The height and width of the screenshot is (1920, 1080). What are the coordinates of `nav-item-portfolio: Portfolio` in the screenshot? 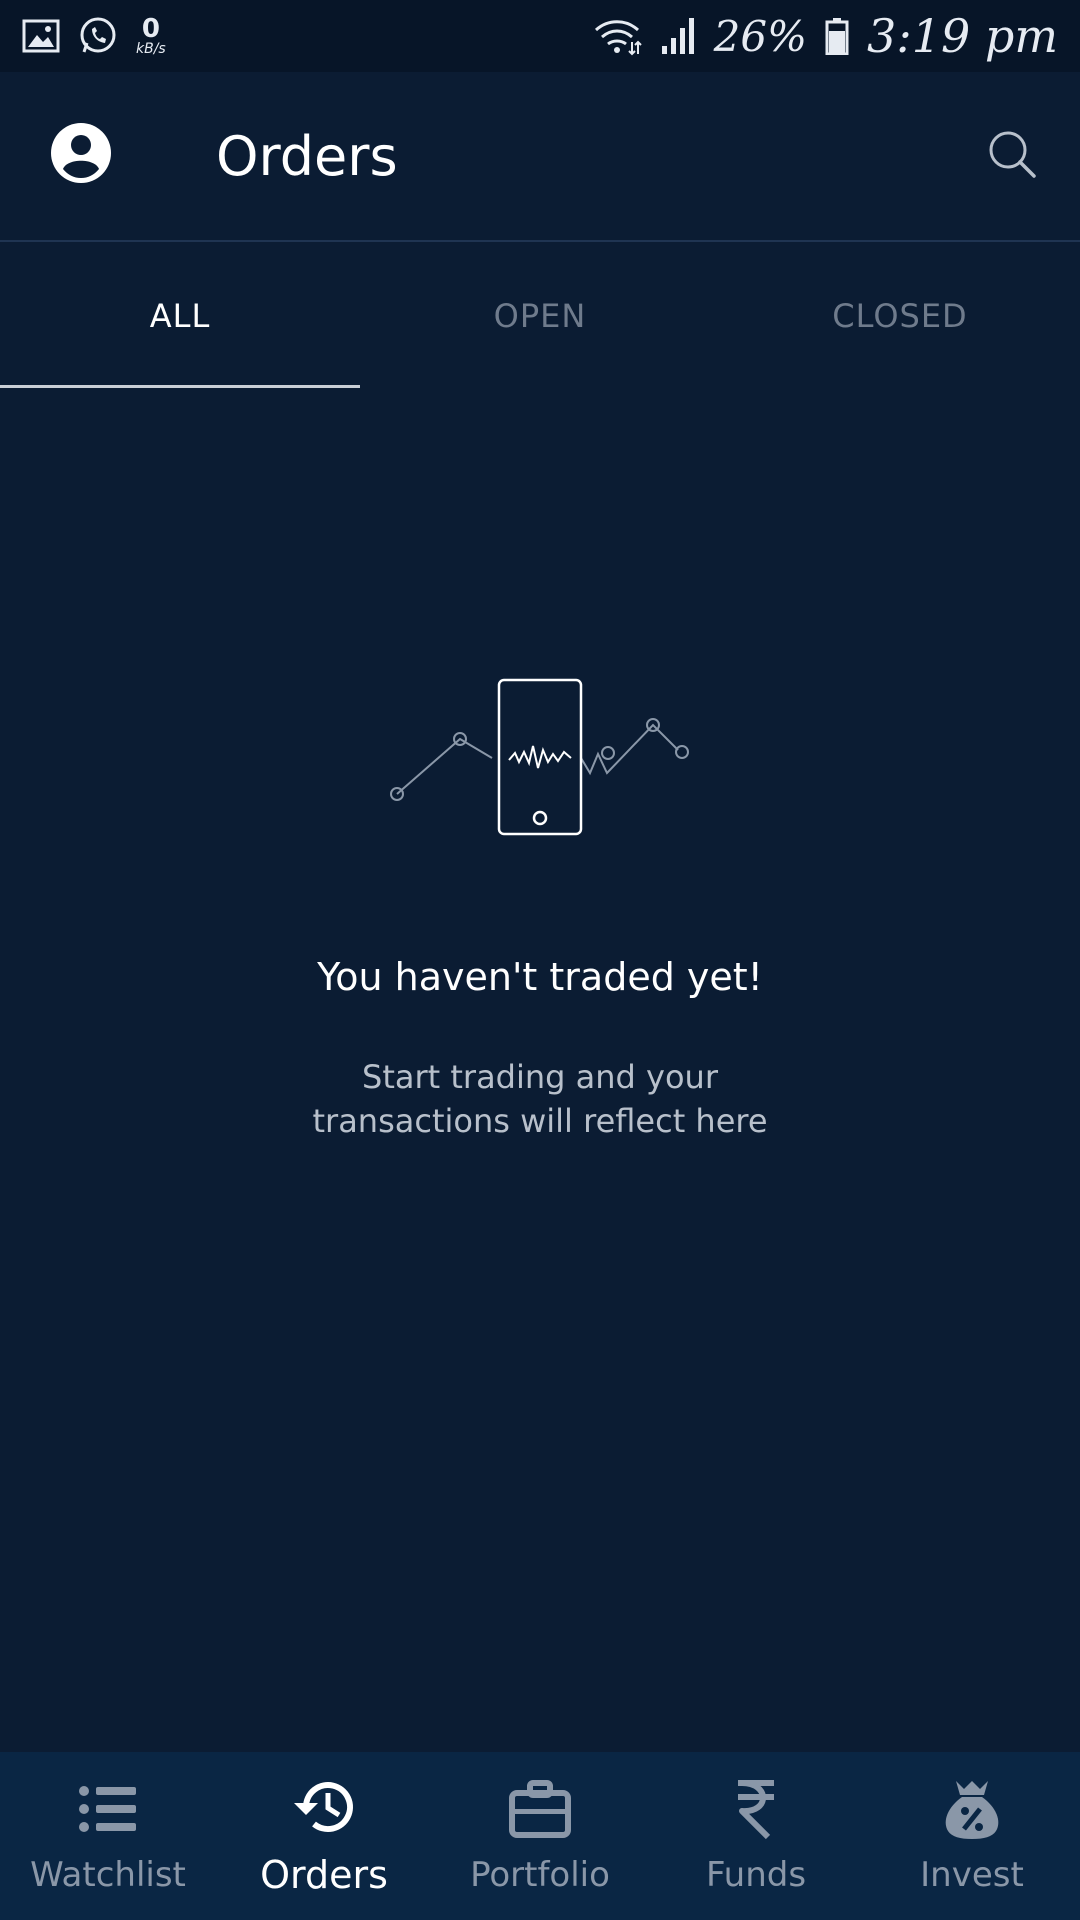 It's located at (540, 1836).